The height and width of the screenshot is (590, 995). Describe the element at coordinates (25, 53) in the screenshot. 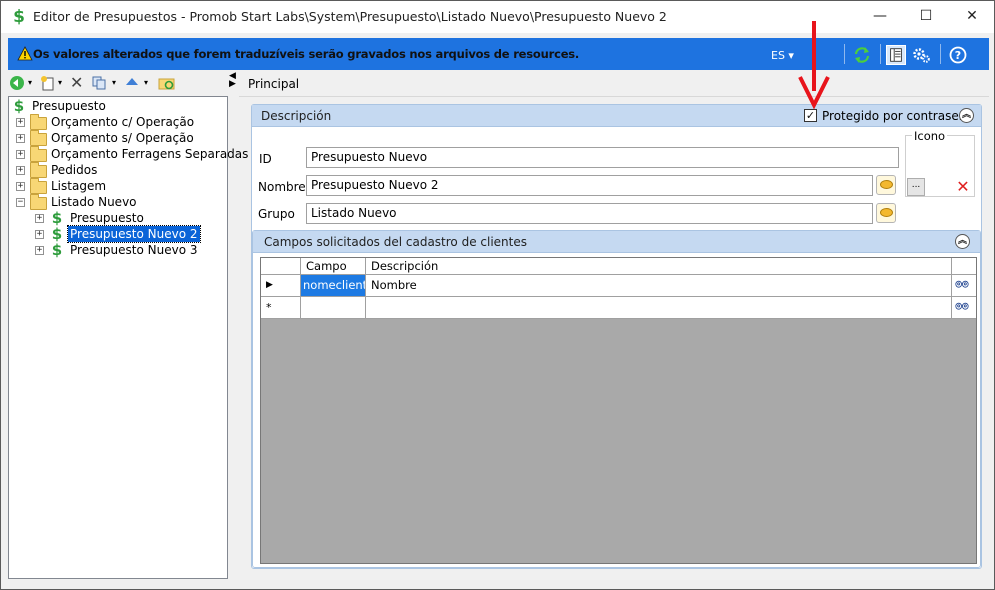

I see `warning-icon` at that location.